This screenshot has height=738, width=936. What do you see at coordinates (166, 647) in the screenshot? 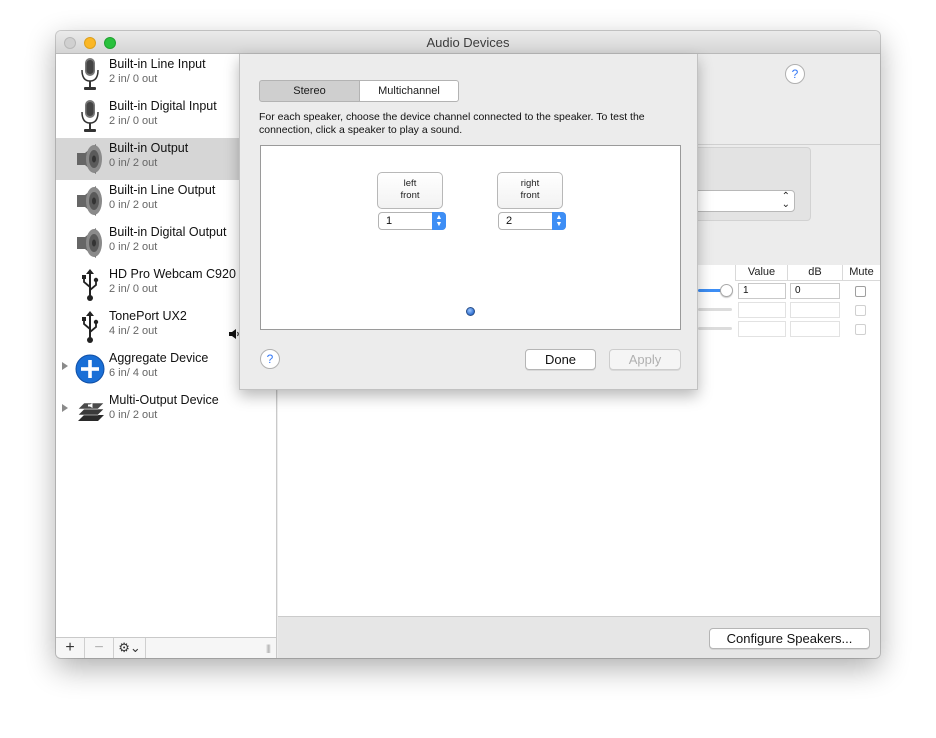
I see `sidebar-toolbar: + − ⚙⌄ |||` at bounding box center [166, 647].